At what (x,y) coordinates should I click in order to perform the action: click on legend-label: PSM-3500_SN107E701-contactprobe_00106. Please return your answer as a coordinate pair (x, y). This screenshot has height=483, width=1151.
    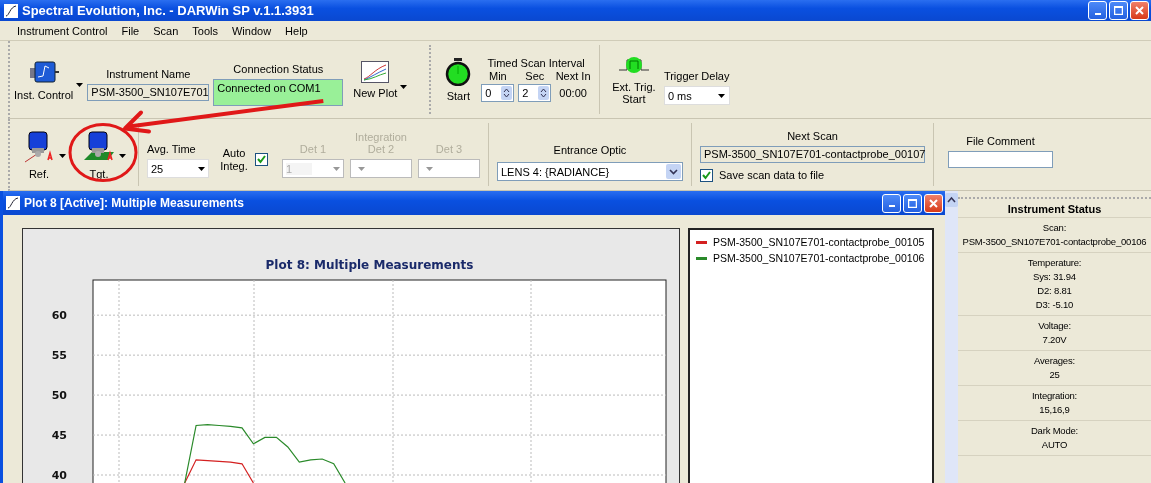
    Looking at the image, I should click on (819, 258).